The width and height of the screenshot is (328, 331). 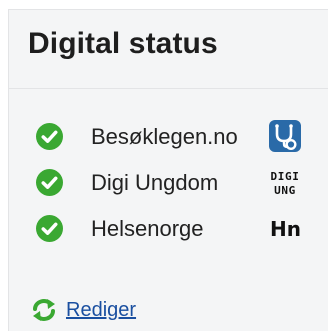 What do you see at coordinates (147, 228) in the screenshot?
I see `service-label: Helsenorge` at bounding box center [147, 228].